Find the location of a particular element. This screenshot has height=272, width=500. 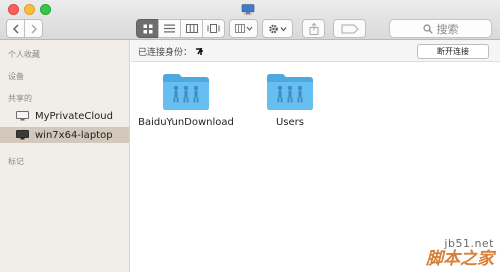

forward-button is located at coordinates (33, 28).